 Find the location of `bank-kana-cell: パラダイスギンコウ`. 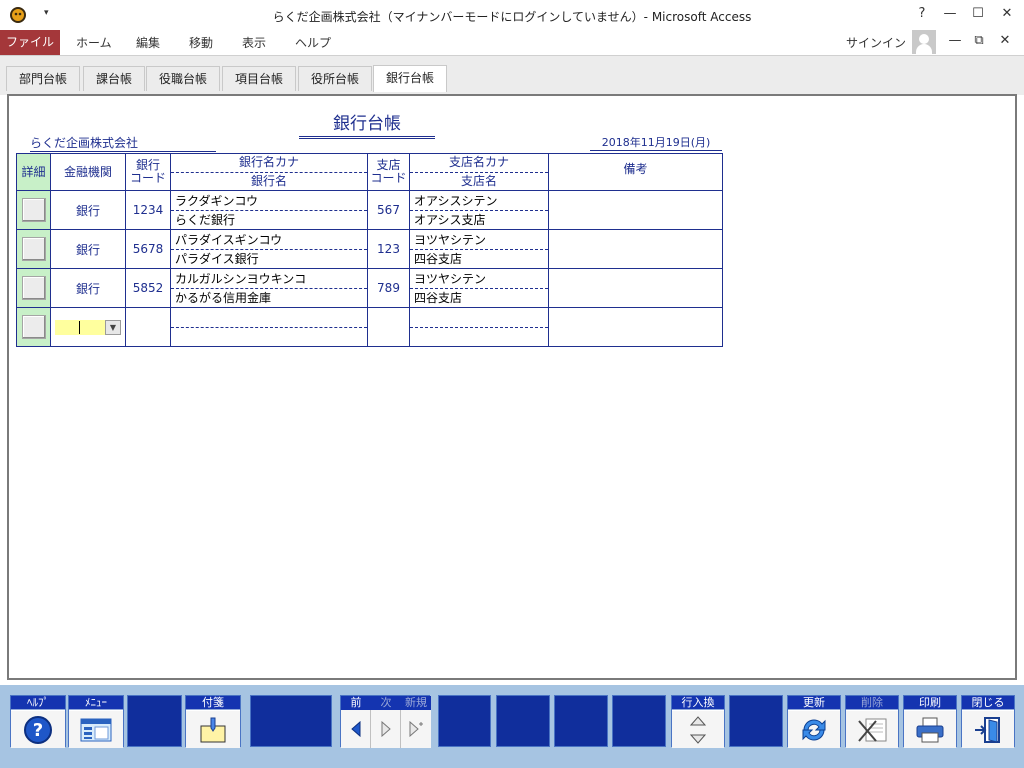

bank-kana-cell: パラダイスギンコウ is located at coordinates (269, 240).